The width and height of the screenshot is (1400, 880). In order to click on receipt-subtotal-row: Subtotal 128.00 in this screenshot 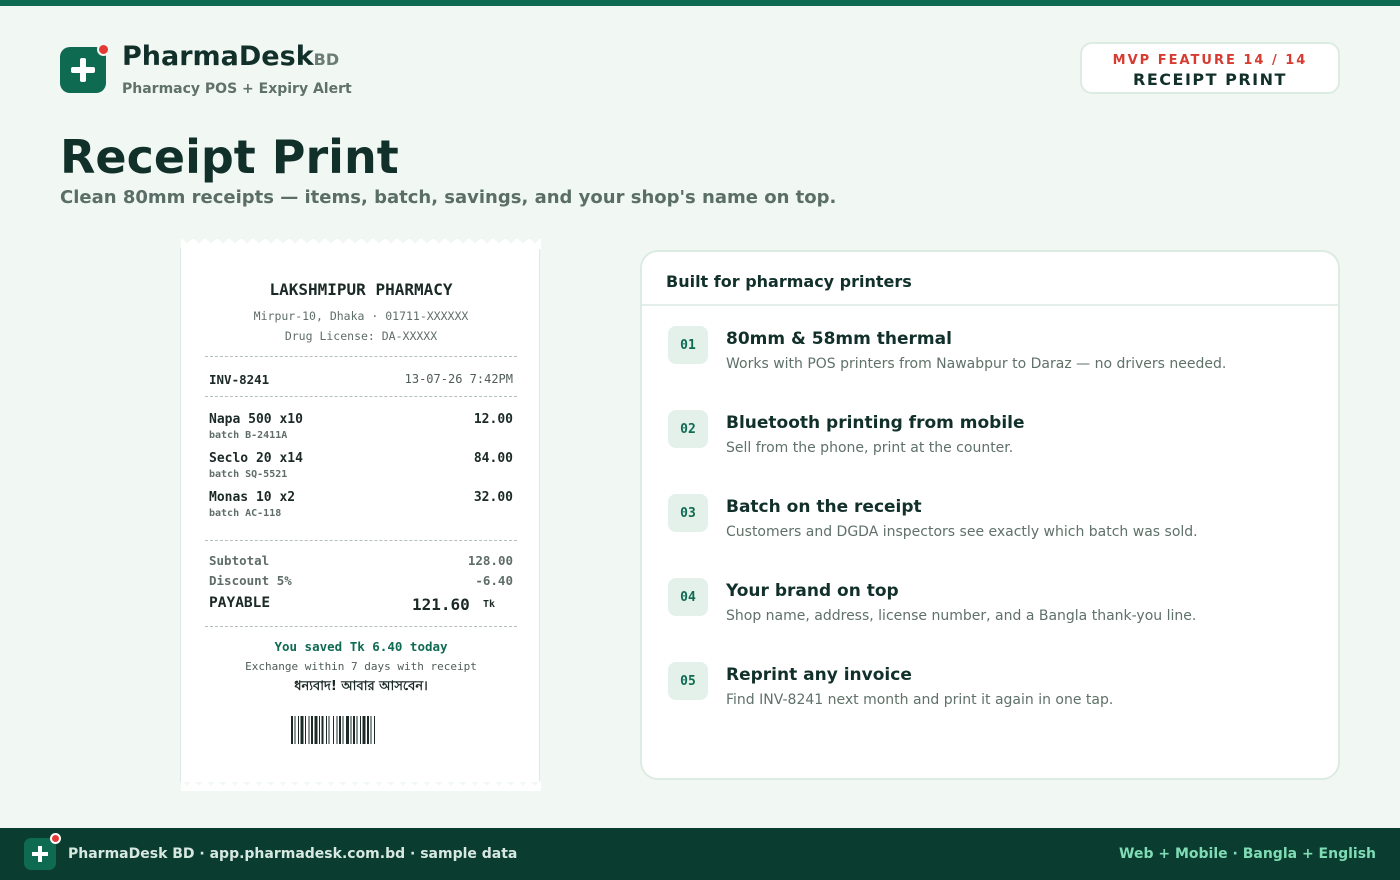, I will do `click(361, 560)`.